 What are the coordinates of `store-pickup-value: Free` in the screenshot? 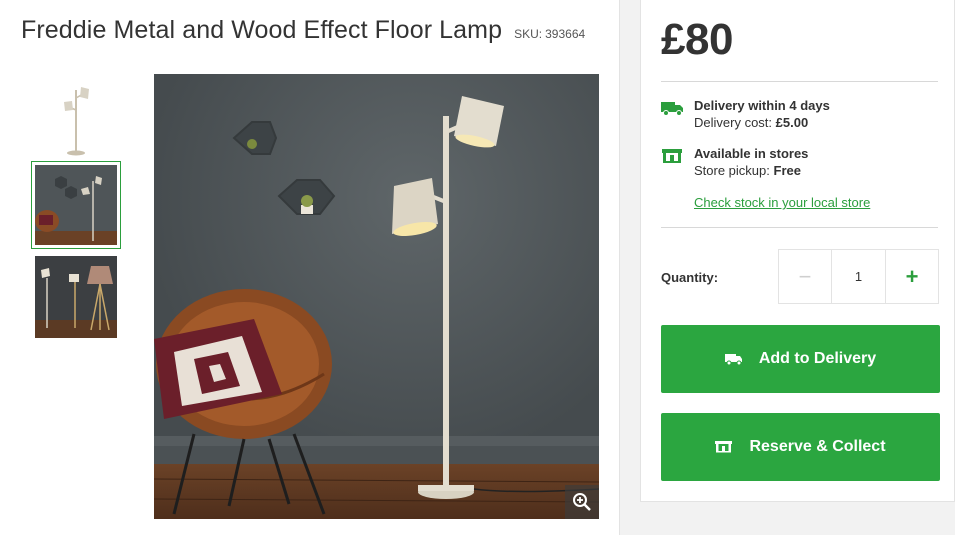 It's located at (787, 170).